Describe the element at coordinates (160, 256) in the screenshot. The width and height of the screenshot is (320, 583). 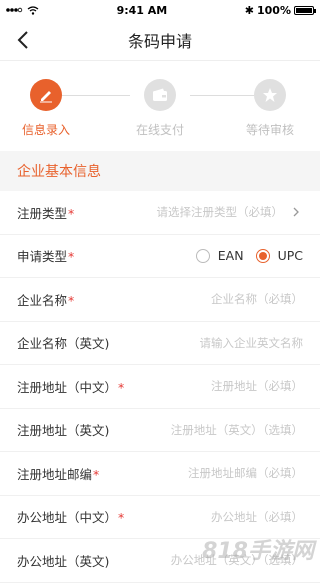
I see `apply-type-row: 申请类型* EAN UPC` at that location.